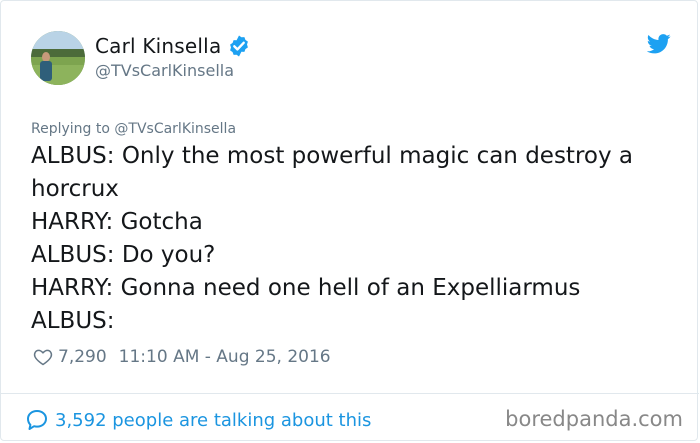  I want to click on tweet-line: HARRY: Gotcha, so click(117, 222).